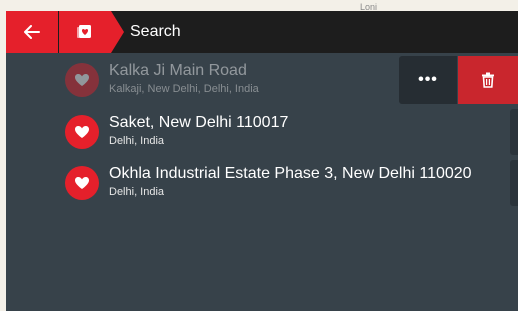  I want to click on arrow-left-icon, so click(32, 32).